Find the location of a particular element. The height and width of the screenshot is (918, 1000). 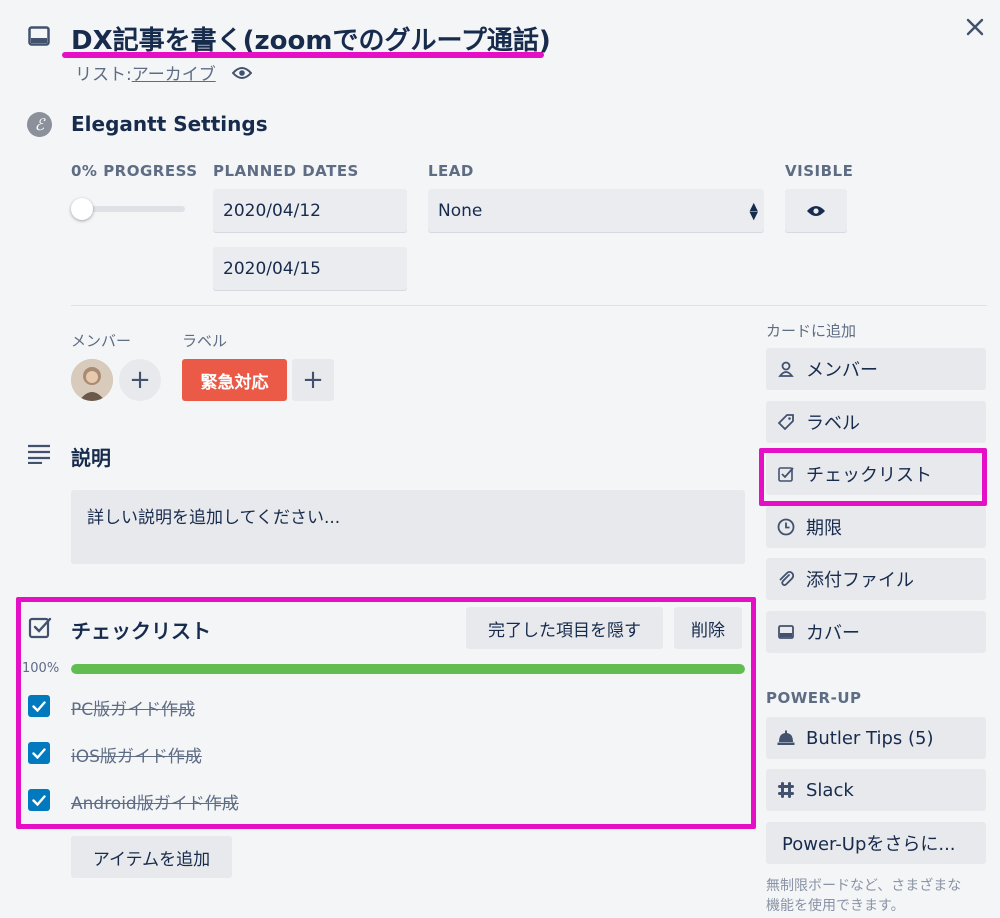

sidebar-button-label: 添付ファイル is located at coordinates (860, 580).